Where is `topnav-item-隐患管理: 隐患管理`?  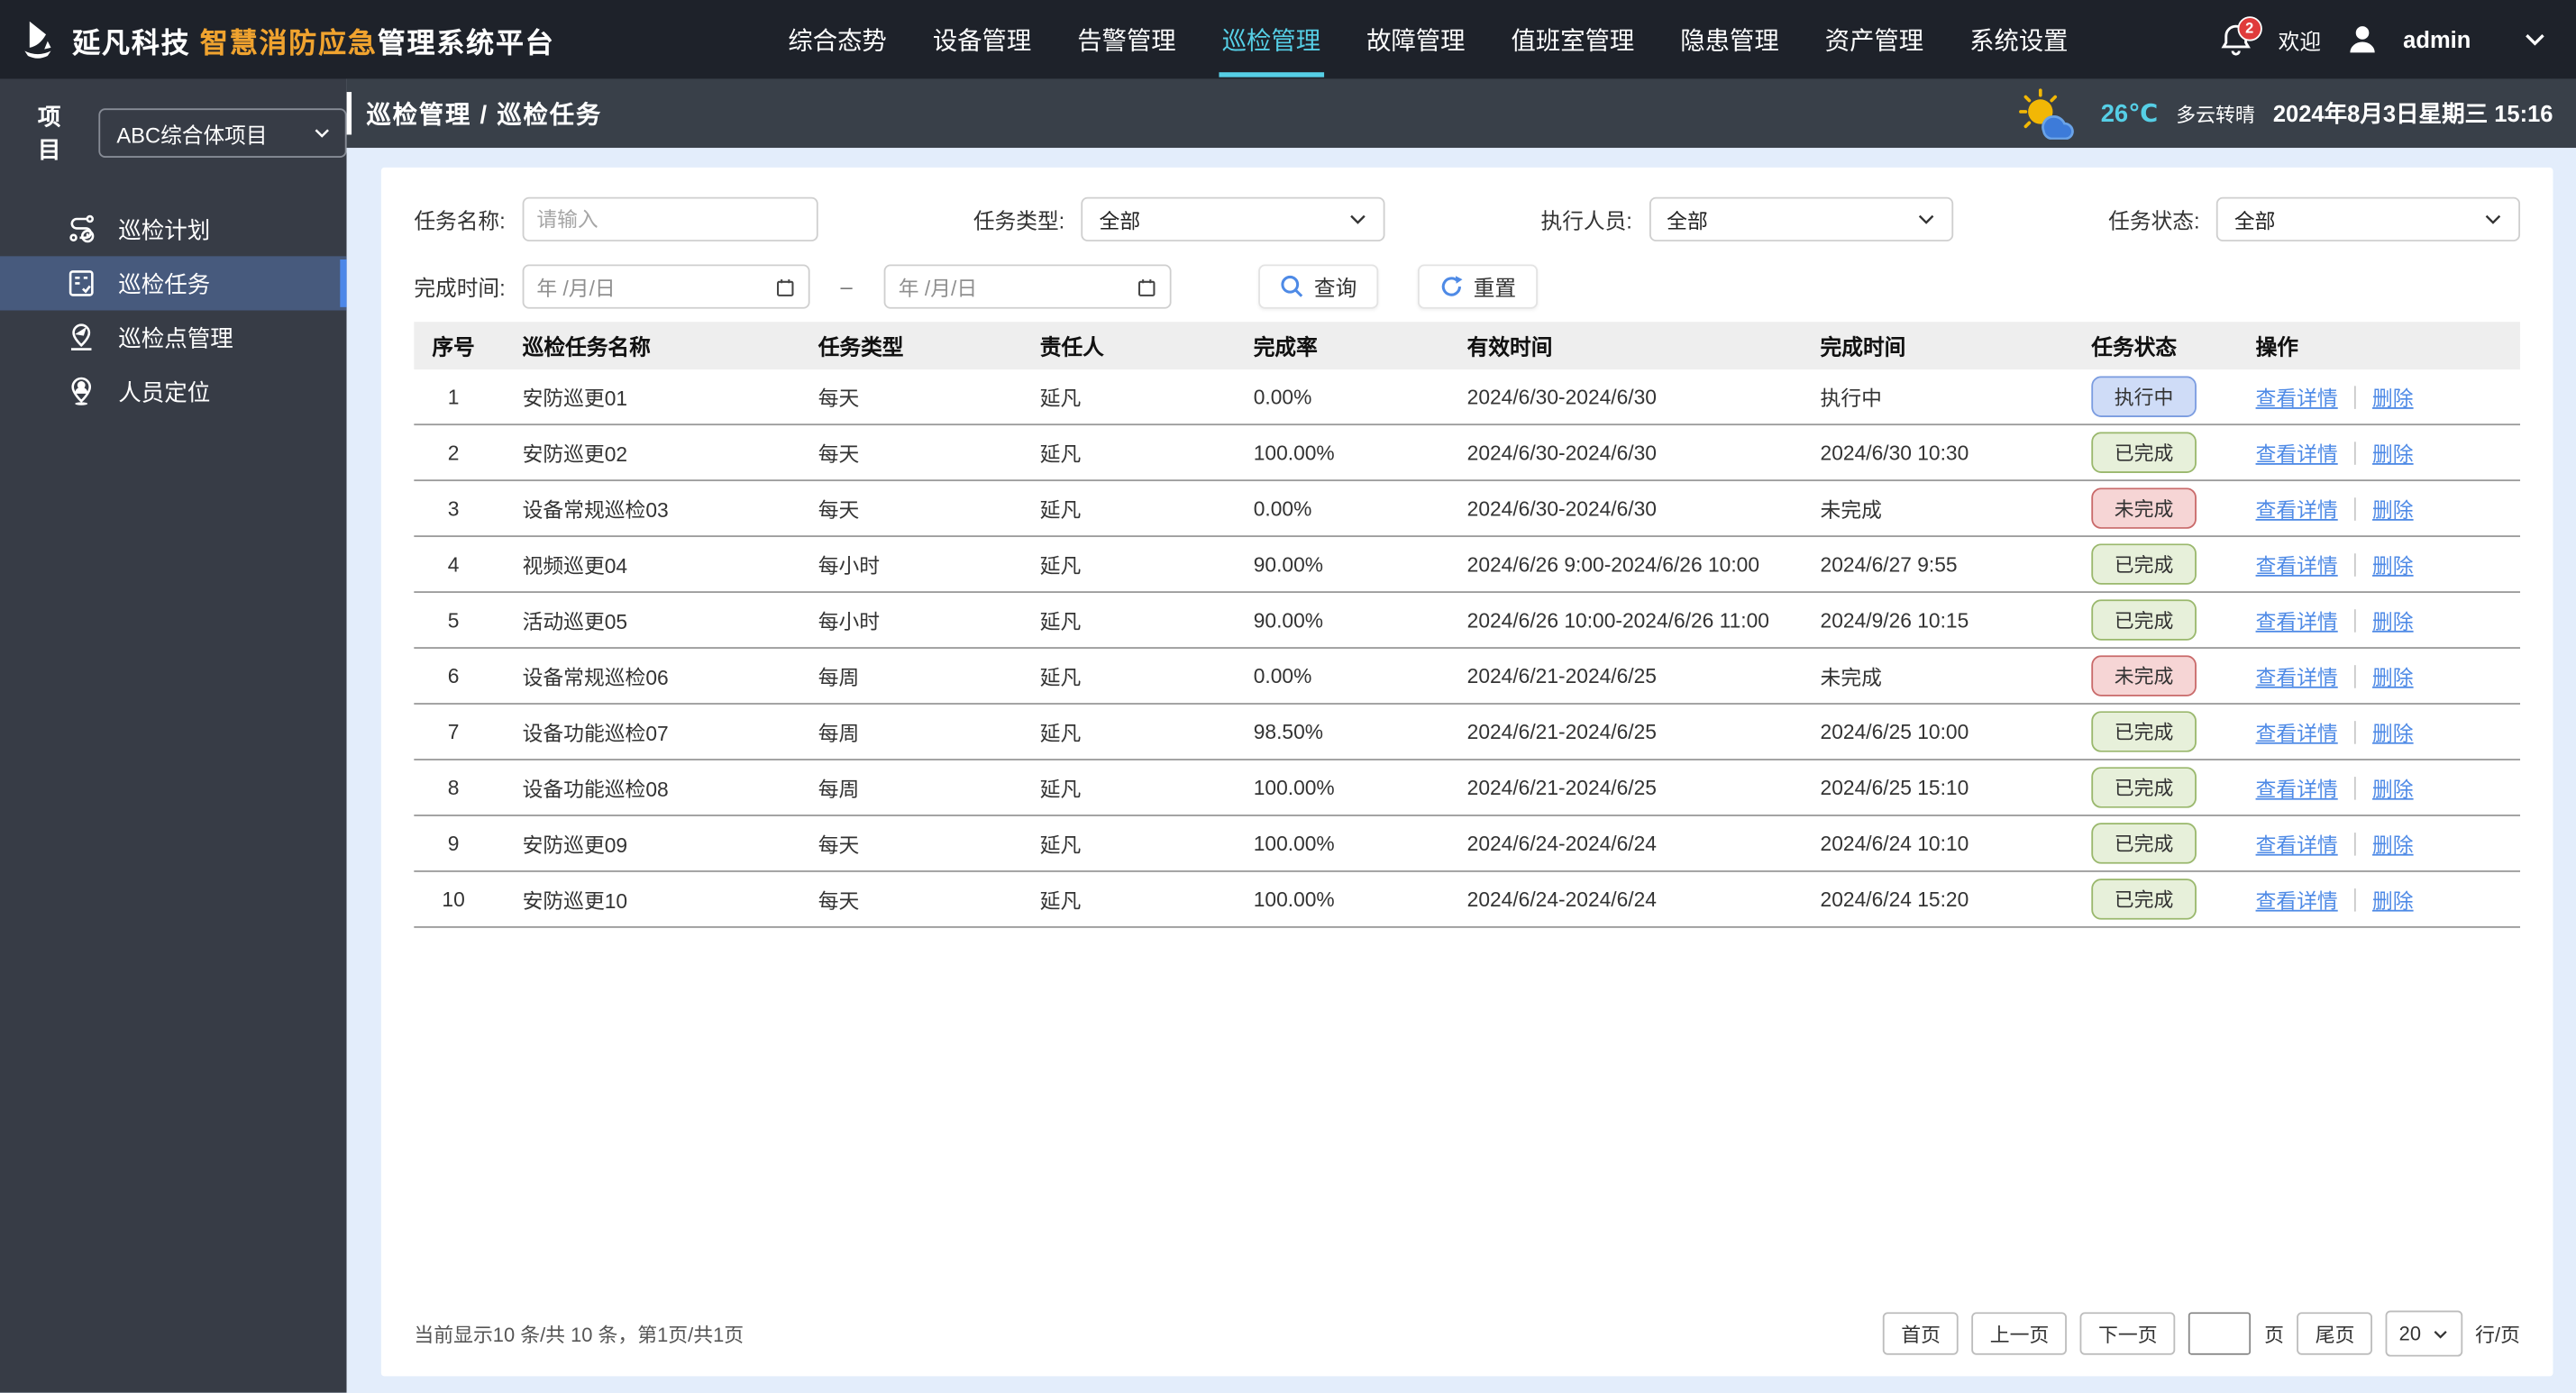
topnav-item-隐患管理: 隐患管理 is located at coordinates (1730, 40).